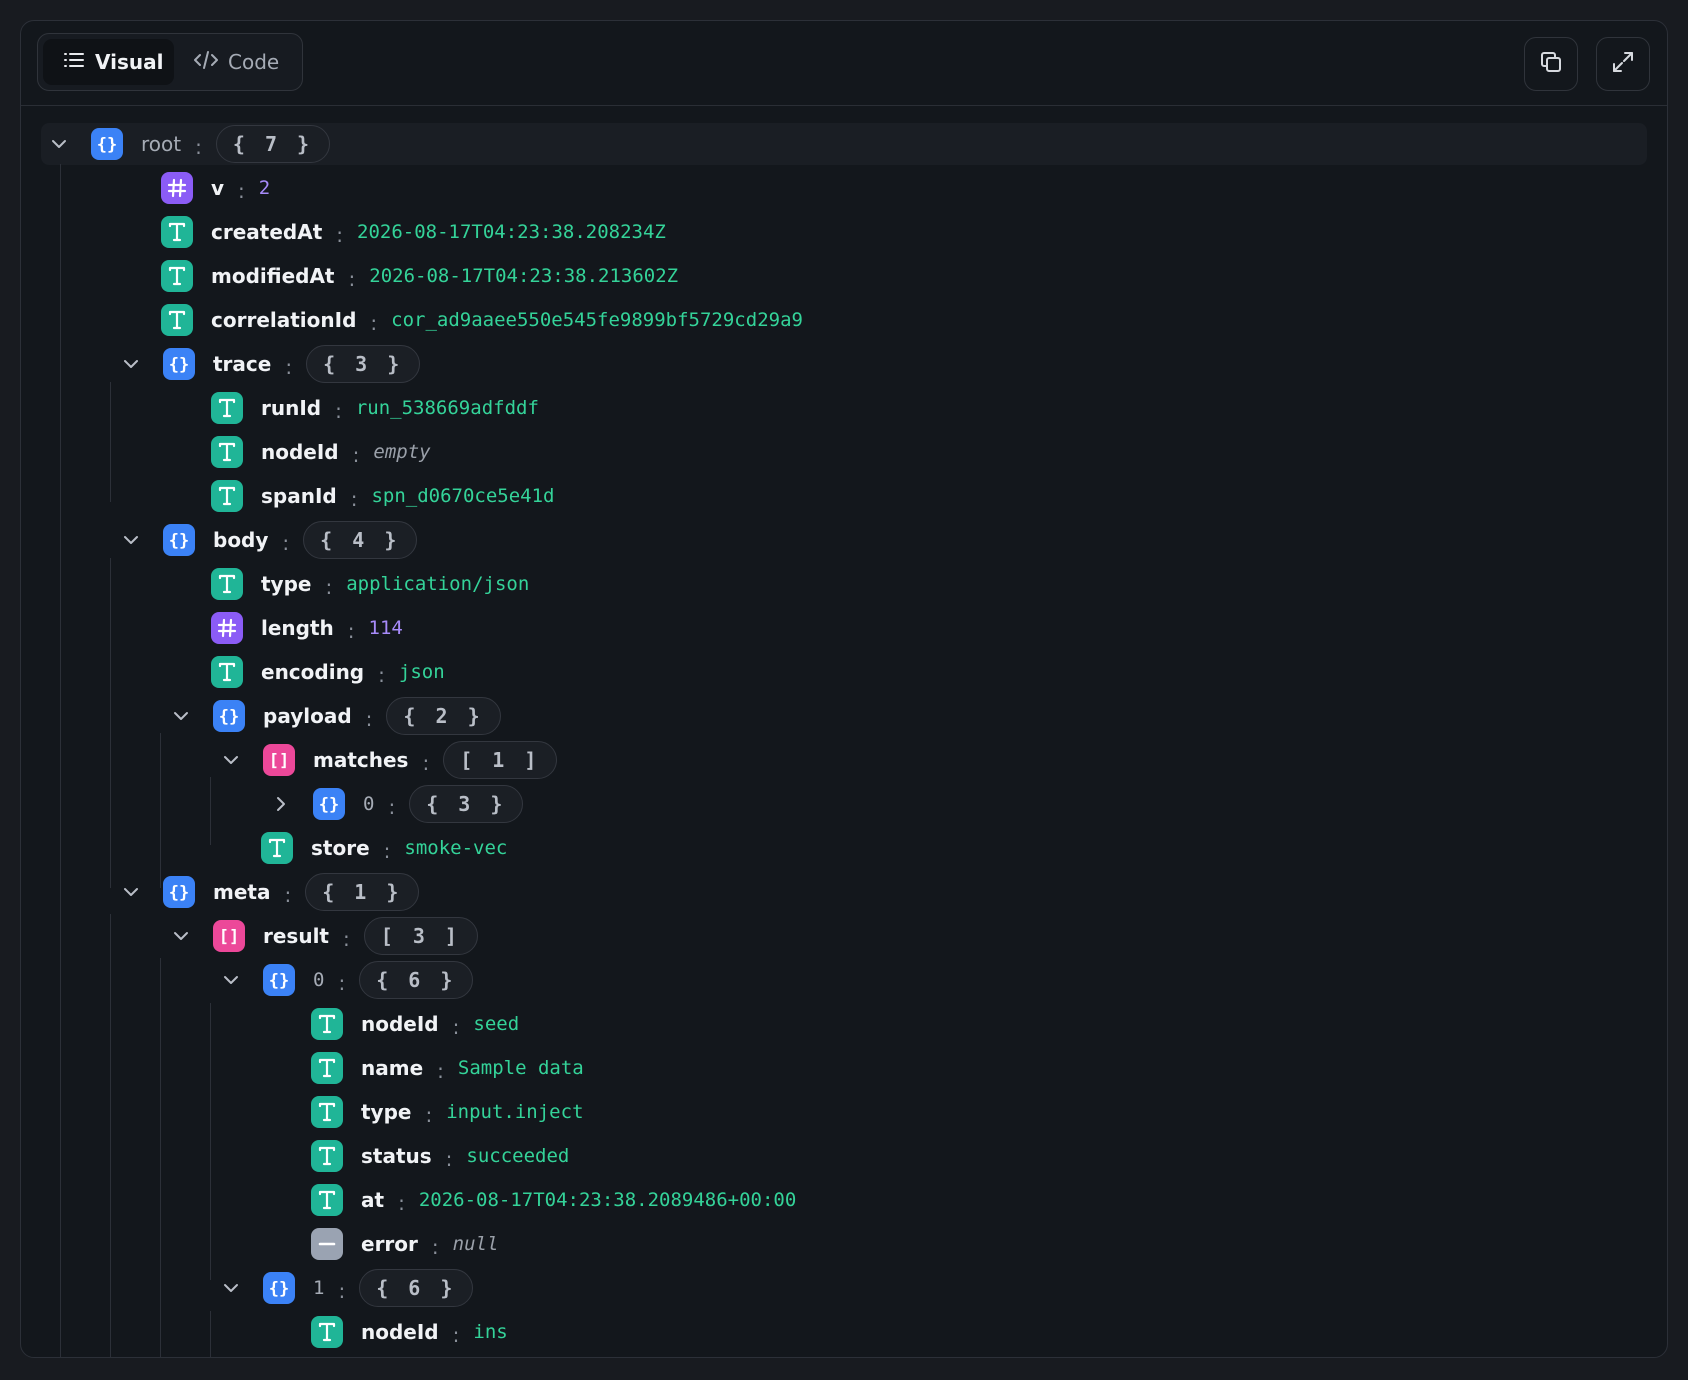 This screenshot has height=1380, width=1688. I want to click on code-icon, so click(211, 62).